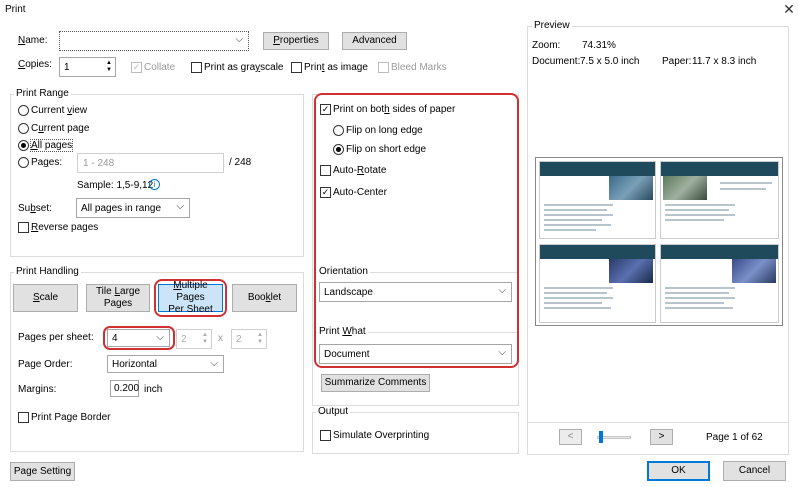 The height and width of the screenshot is (487, 799). I want to click on reverse-pages-label: Reverse pages, so click(65, 227).